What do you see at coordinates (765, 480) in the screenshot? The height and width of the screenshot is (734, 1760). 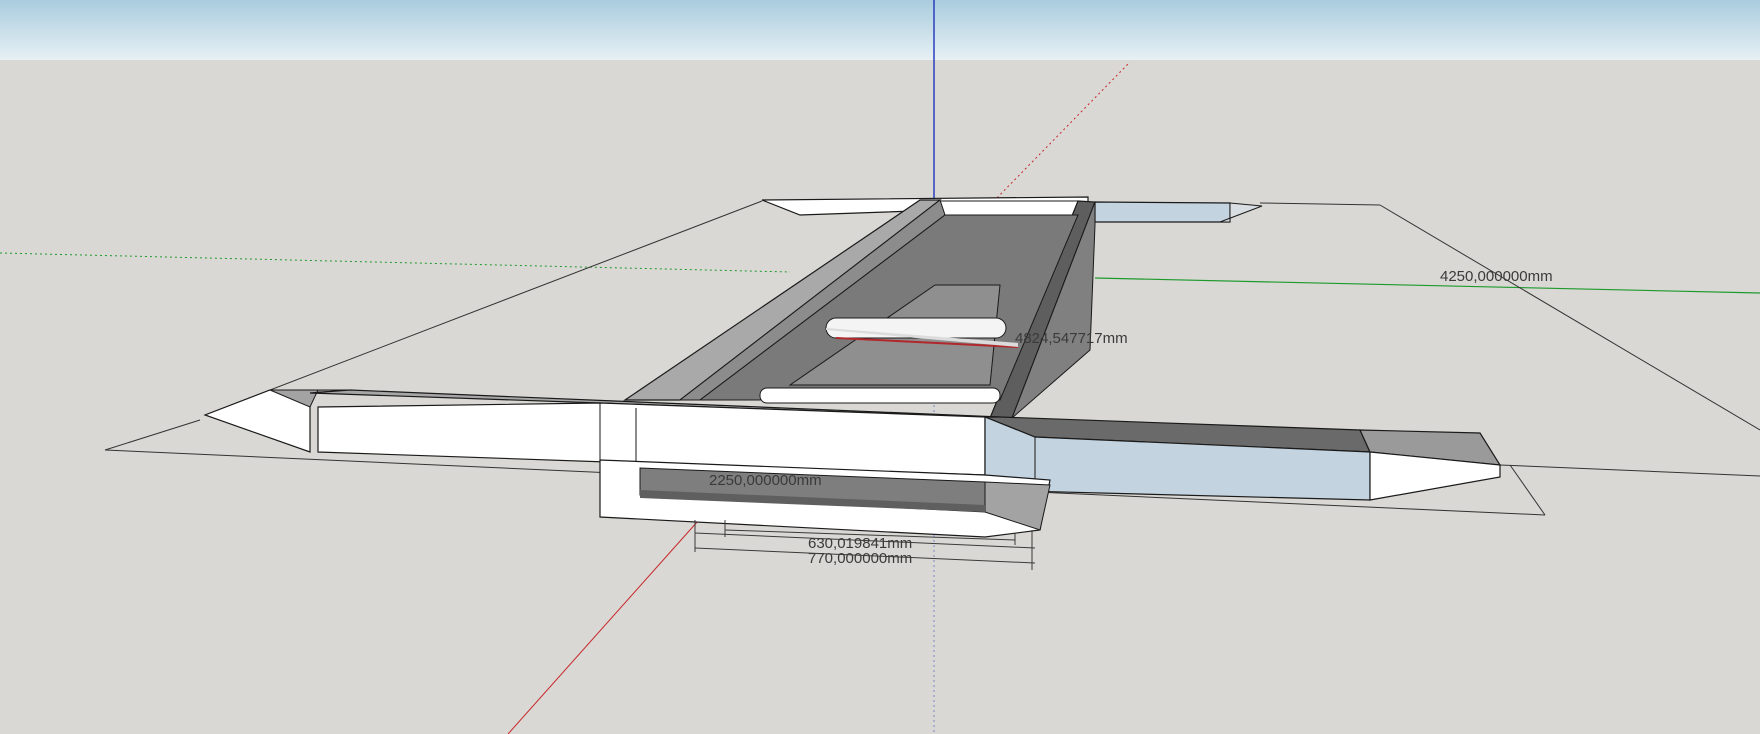 I see `dimension-inner-width-label: 2250,000000mm` at bounding box center [765, 480].